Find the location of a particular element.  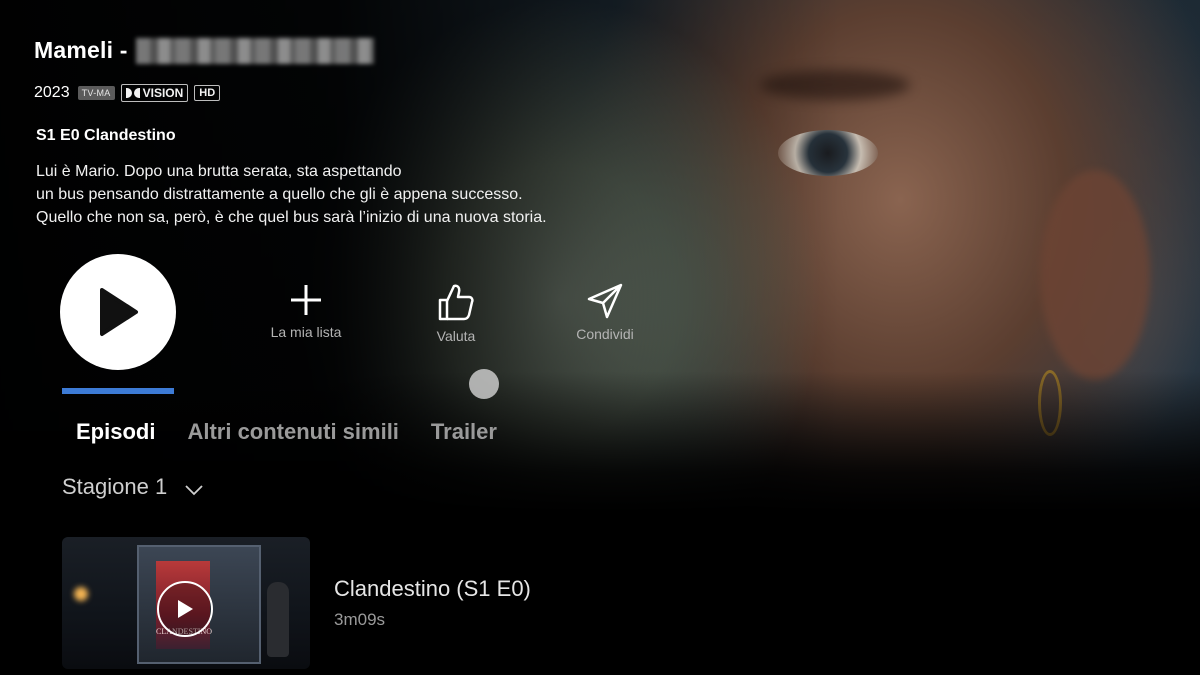

show-title: Mameli - is located at coordinates (81, 50).